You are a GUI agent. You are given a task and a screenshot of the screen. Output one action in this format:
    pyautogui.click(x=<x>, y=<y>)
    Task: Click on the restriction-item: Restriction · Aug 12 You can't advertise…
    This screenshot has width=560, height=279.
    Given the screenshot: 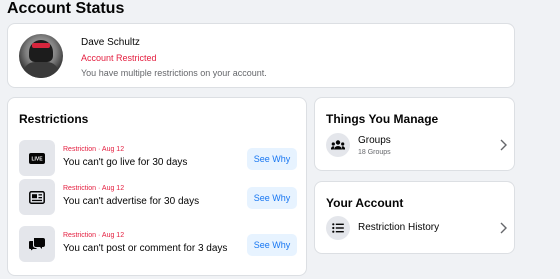 What is the action you would take?
    pyautogui.click(x=161, y=198)
    